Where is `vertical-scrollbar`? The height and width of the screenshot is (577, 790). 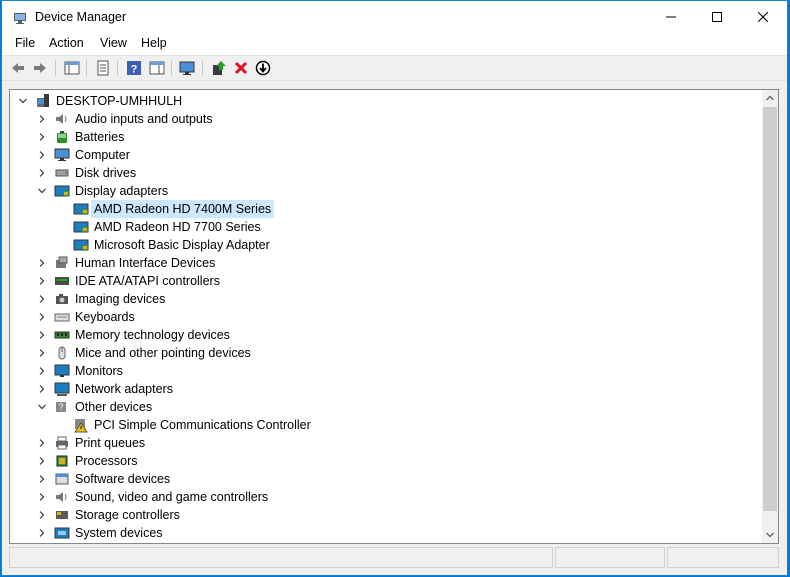 vertical-scrollbar is located at coordinates (770, 316).